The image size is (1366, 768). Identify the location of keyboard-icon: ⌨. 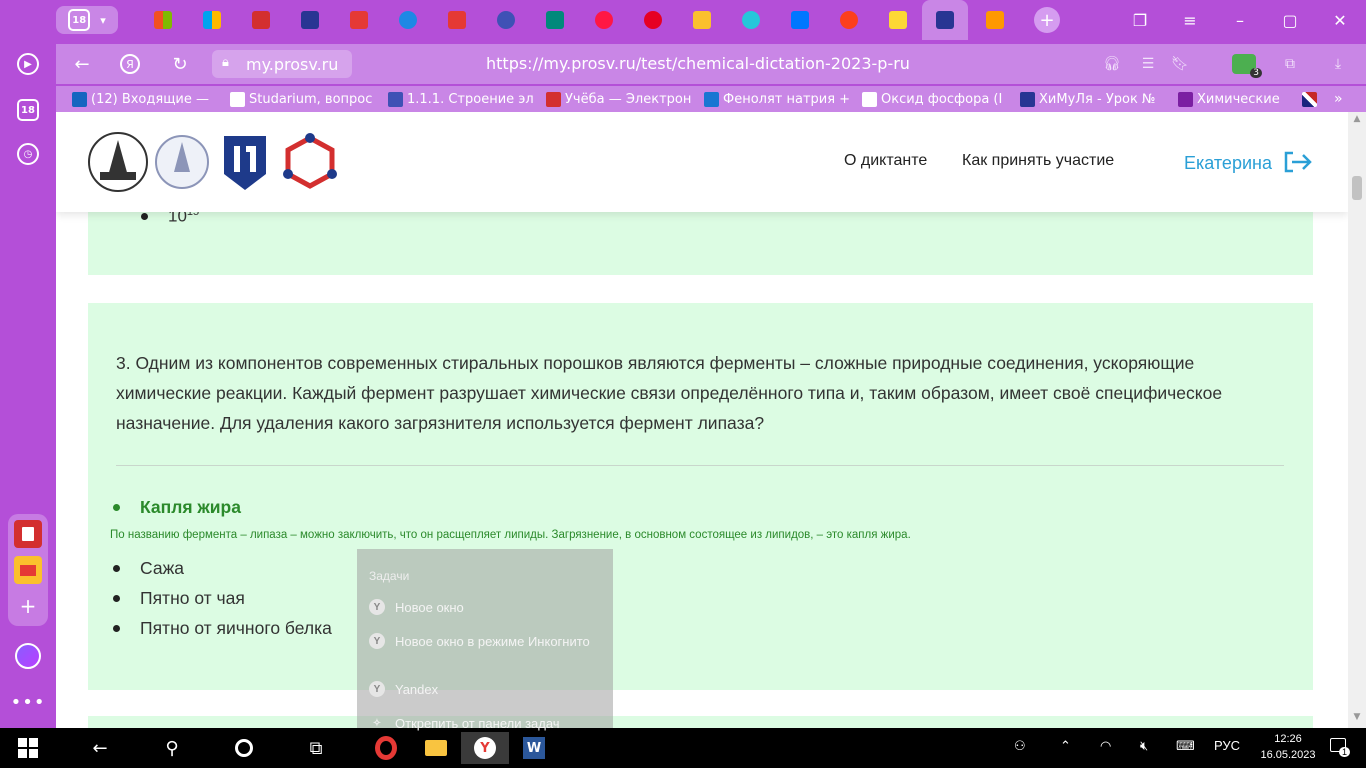
(1185, 746).